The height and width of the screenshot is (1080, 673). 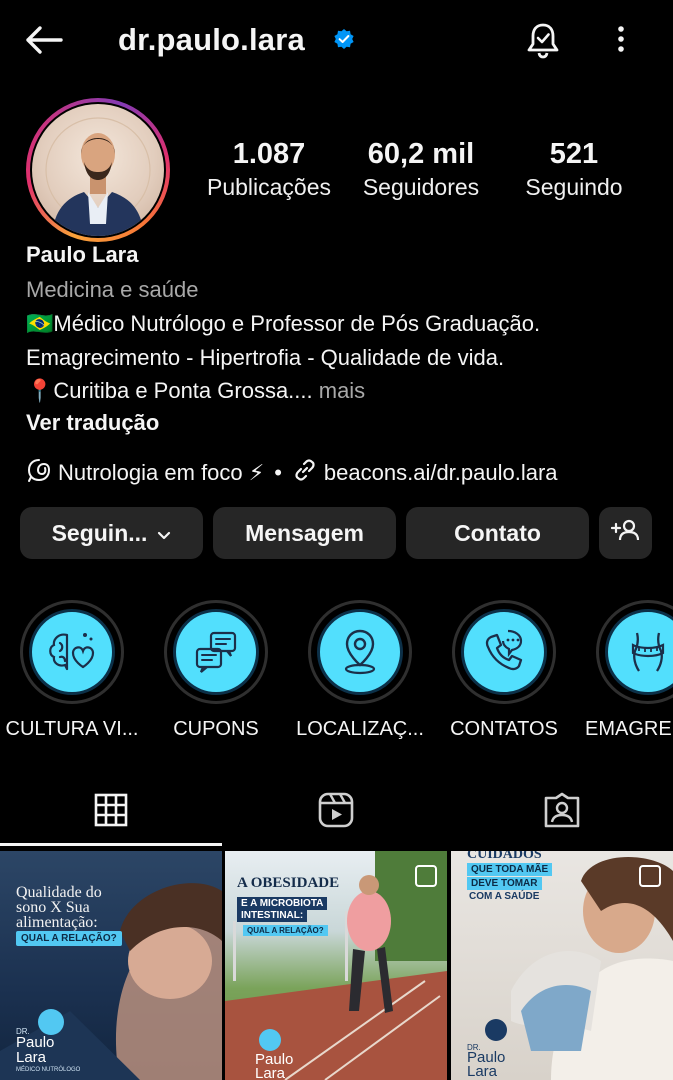 I want to click on stat-followers-count: 60,2 mil, so click(x=421, y=154).